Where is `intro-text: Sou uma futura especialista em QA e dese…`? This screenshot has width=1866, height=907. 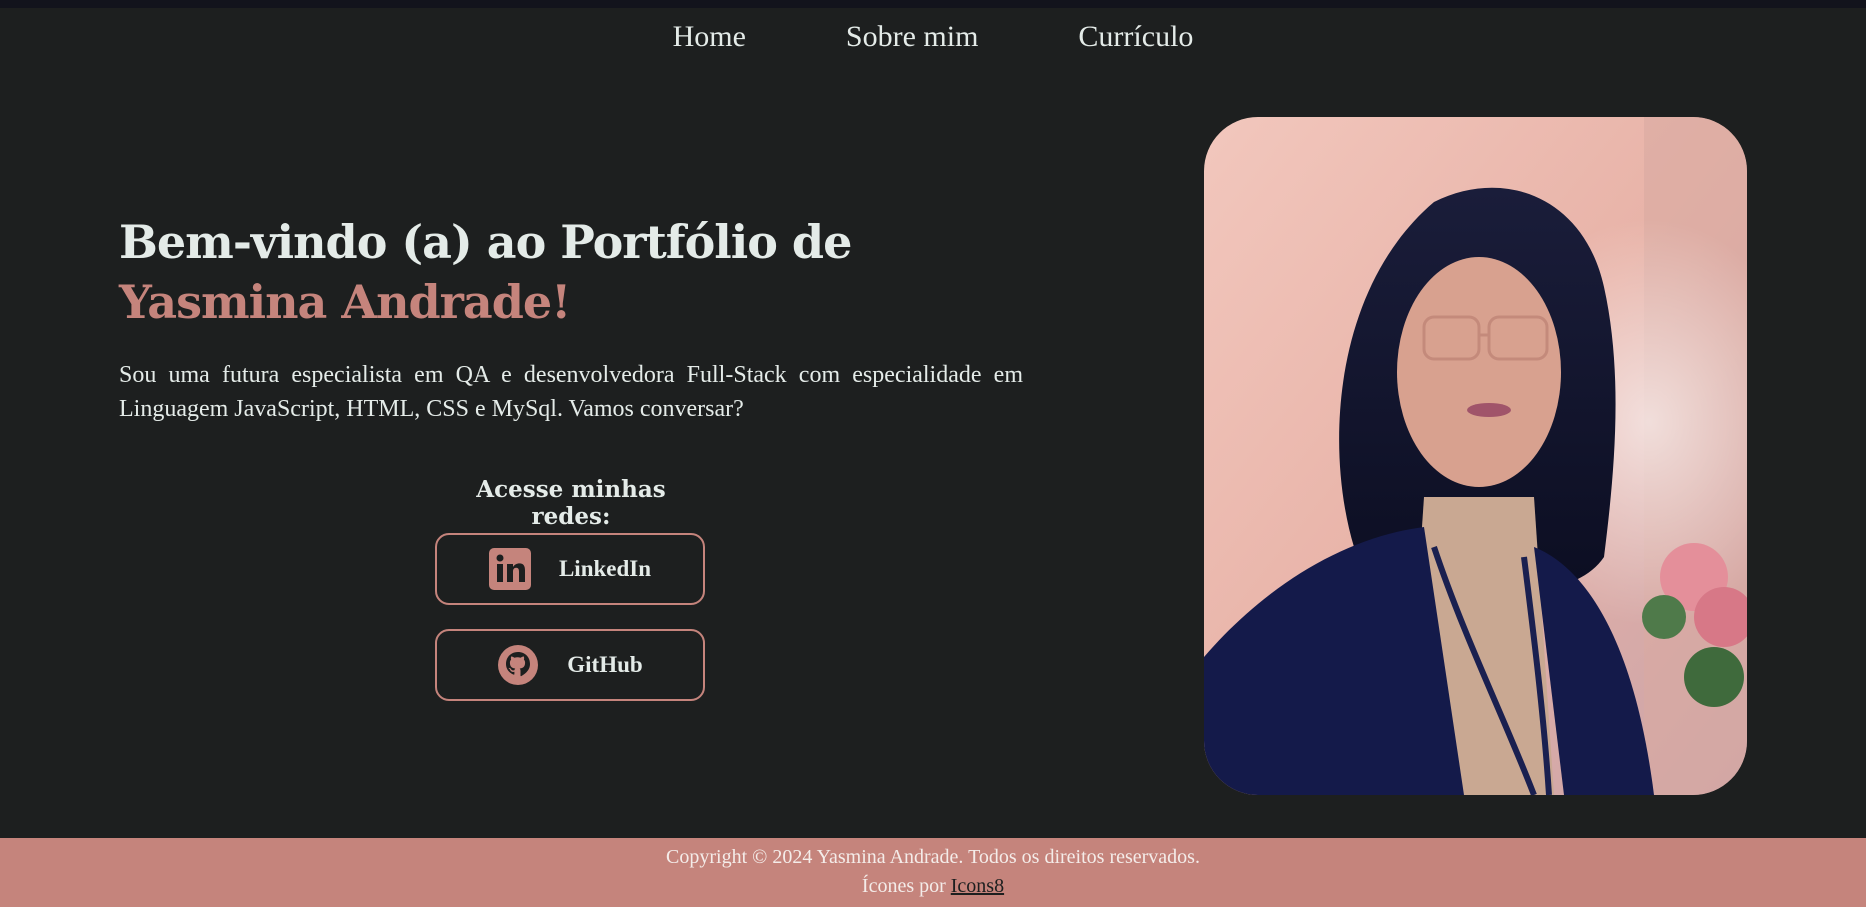
intro-text: Sou uma futura especialista em QA e dese… is located at coordinates (571, 392).